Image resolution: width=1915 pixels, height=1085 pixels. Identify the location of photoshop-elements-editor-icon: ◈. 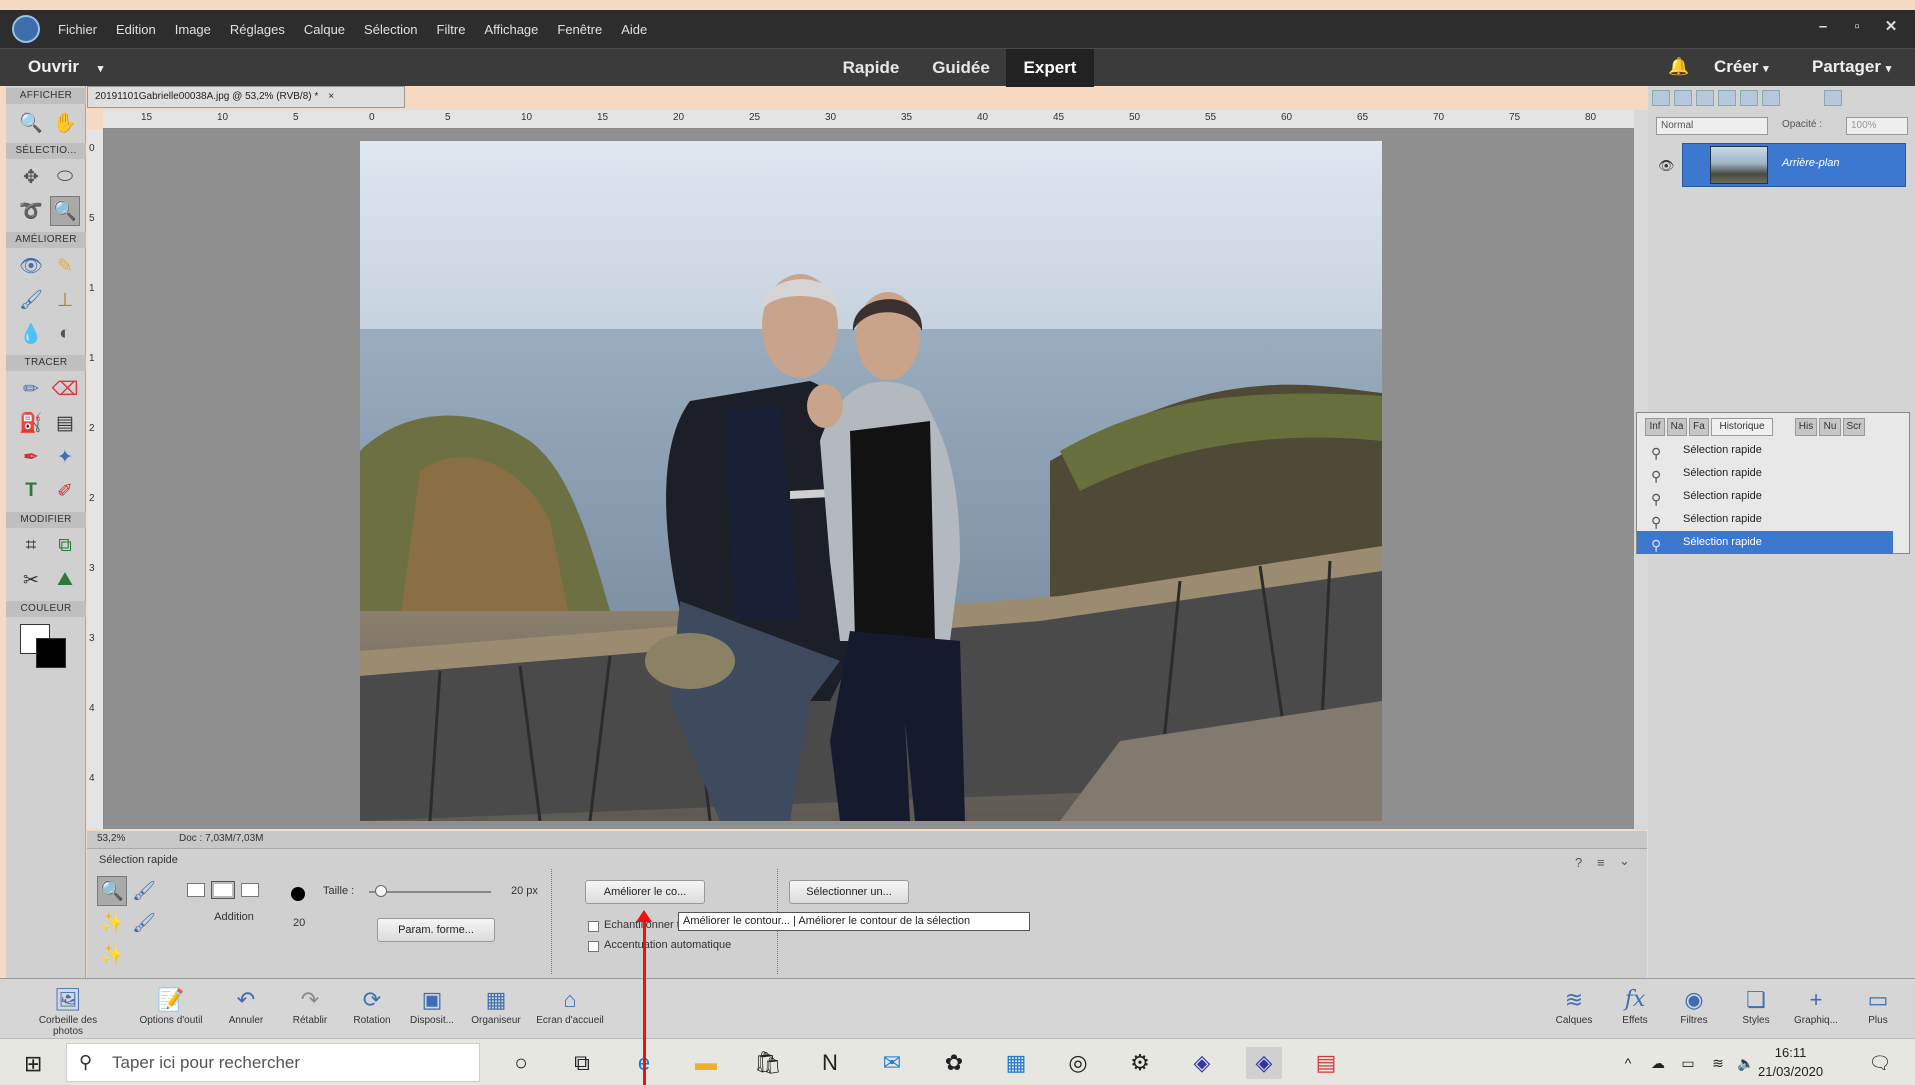
(1264, 1063).